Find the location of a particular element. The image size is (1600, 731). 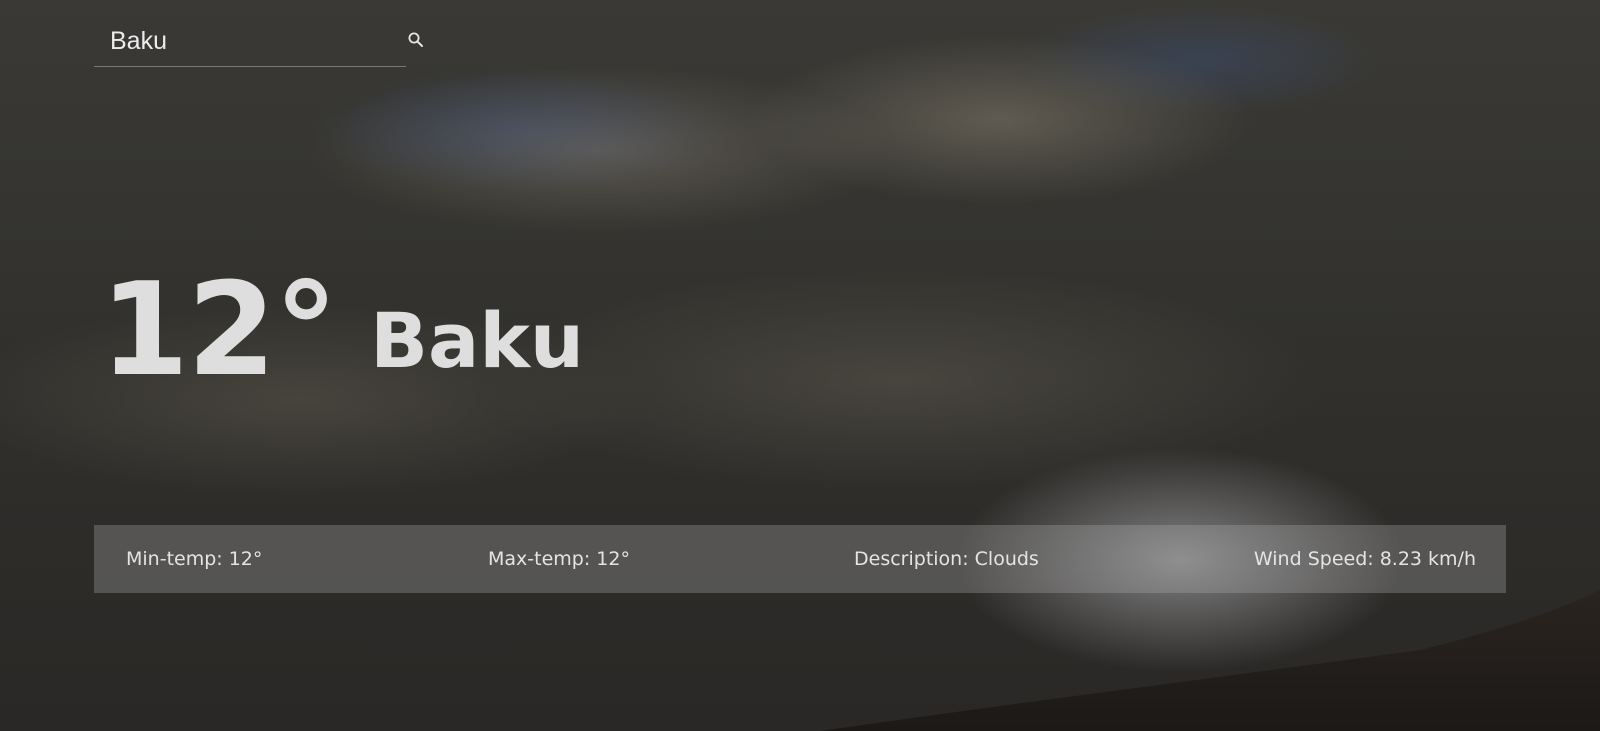

search-bar is located at coordinates (258, 43).